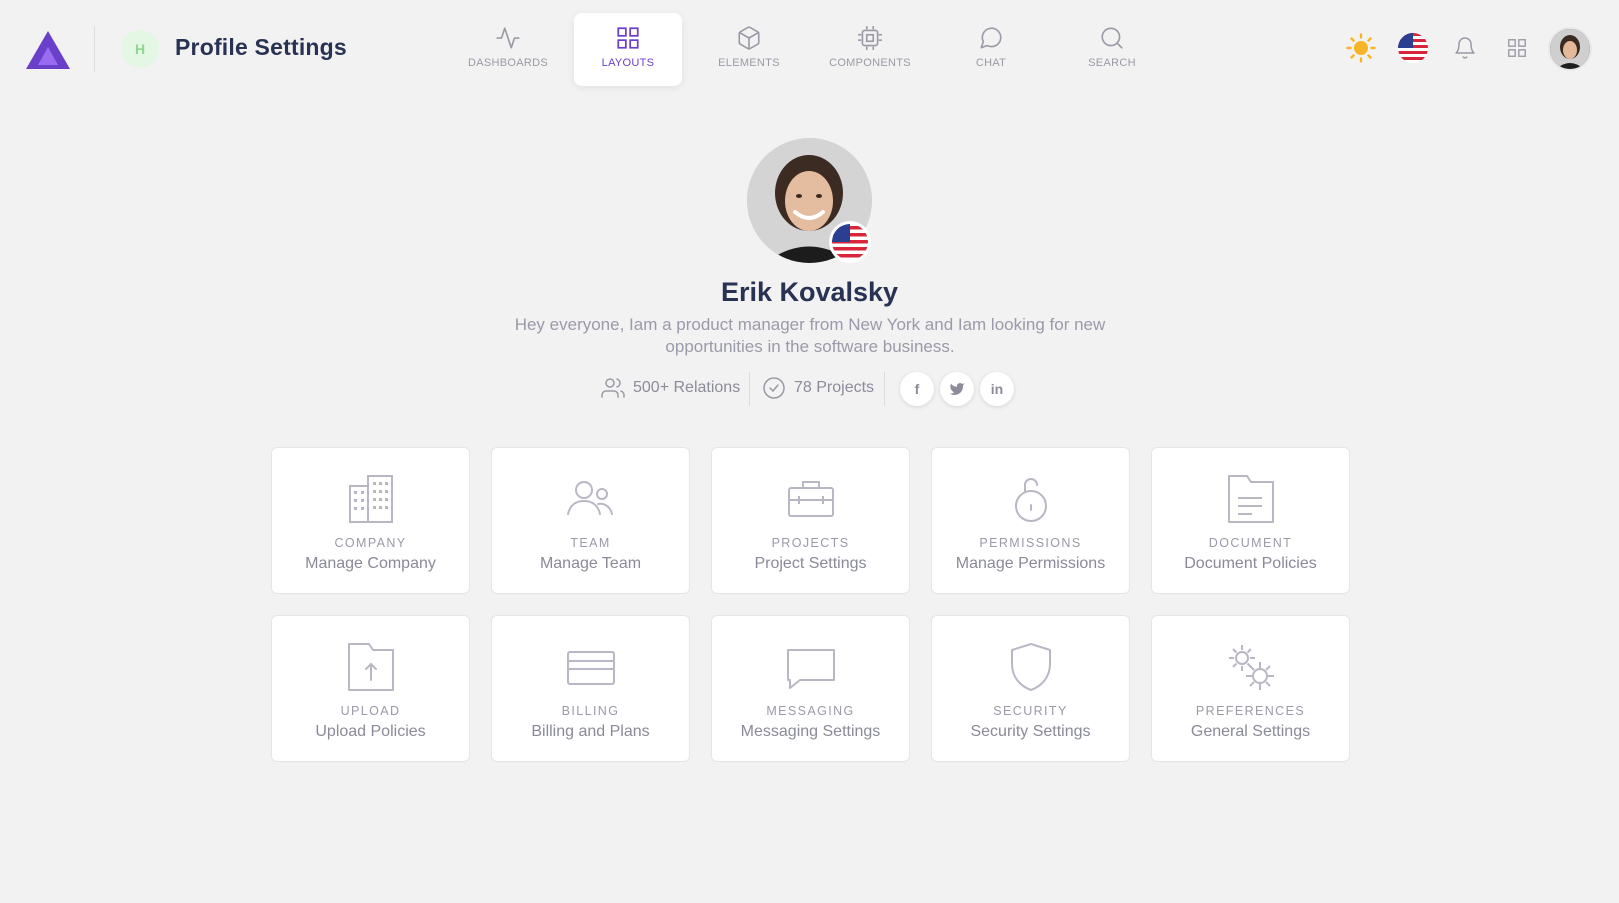  I want to click on card-team: TEAM Manage Team, so click(590, 520).